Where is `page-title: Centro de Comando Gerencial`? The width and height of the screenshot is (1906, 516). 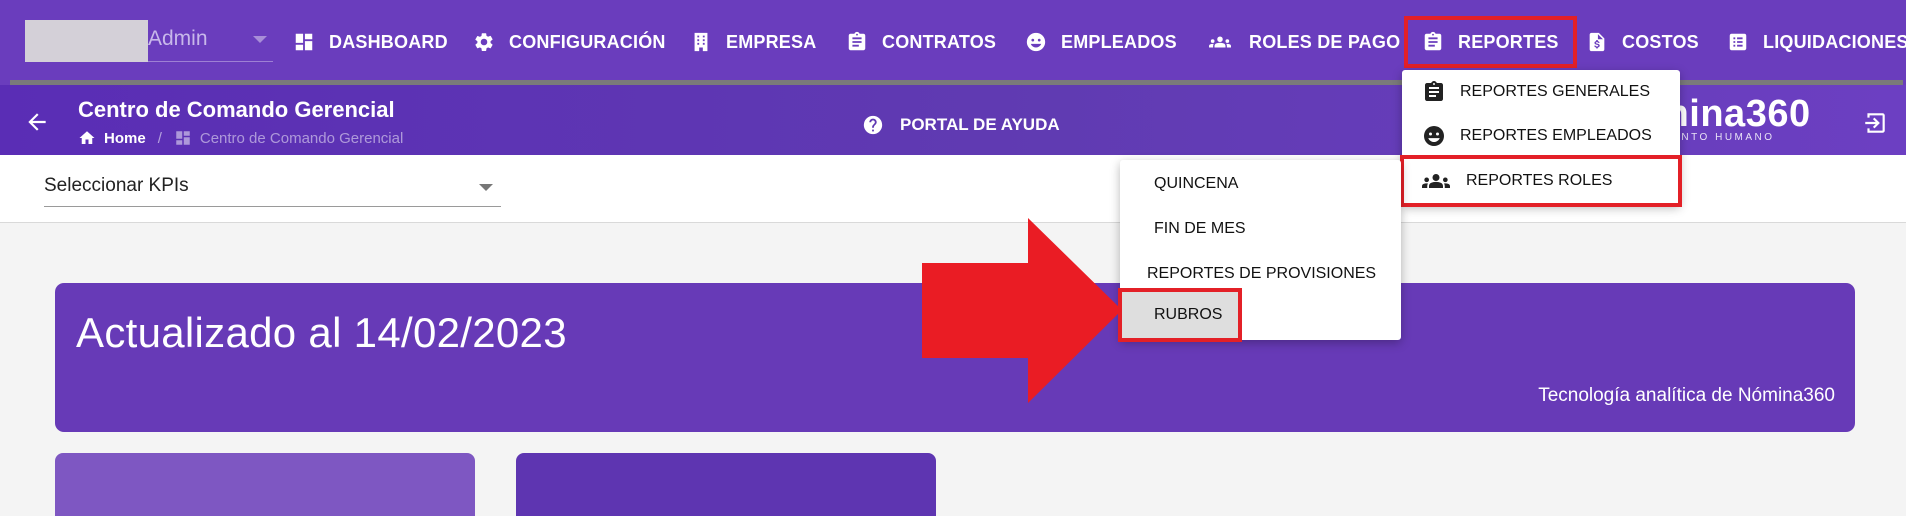
page-title: Centro de Comando Gerencial is located at coordinates (236, 109).